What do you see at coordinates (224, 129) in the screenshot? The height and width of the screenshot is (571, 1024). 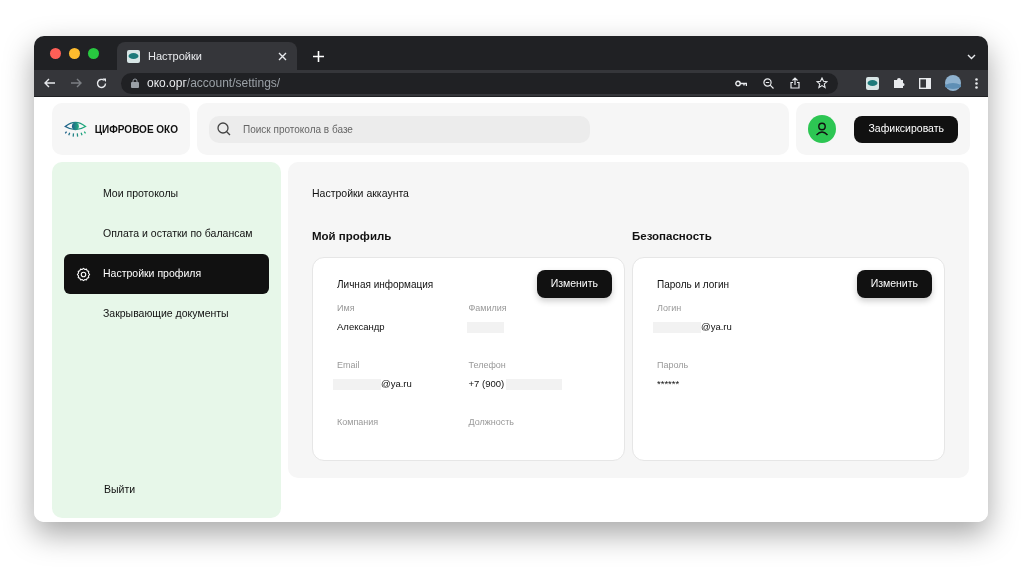 I see `search-icon` at bounding box center [224, 129].